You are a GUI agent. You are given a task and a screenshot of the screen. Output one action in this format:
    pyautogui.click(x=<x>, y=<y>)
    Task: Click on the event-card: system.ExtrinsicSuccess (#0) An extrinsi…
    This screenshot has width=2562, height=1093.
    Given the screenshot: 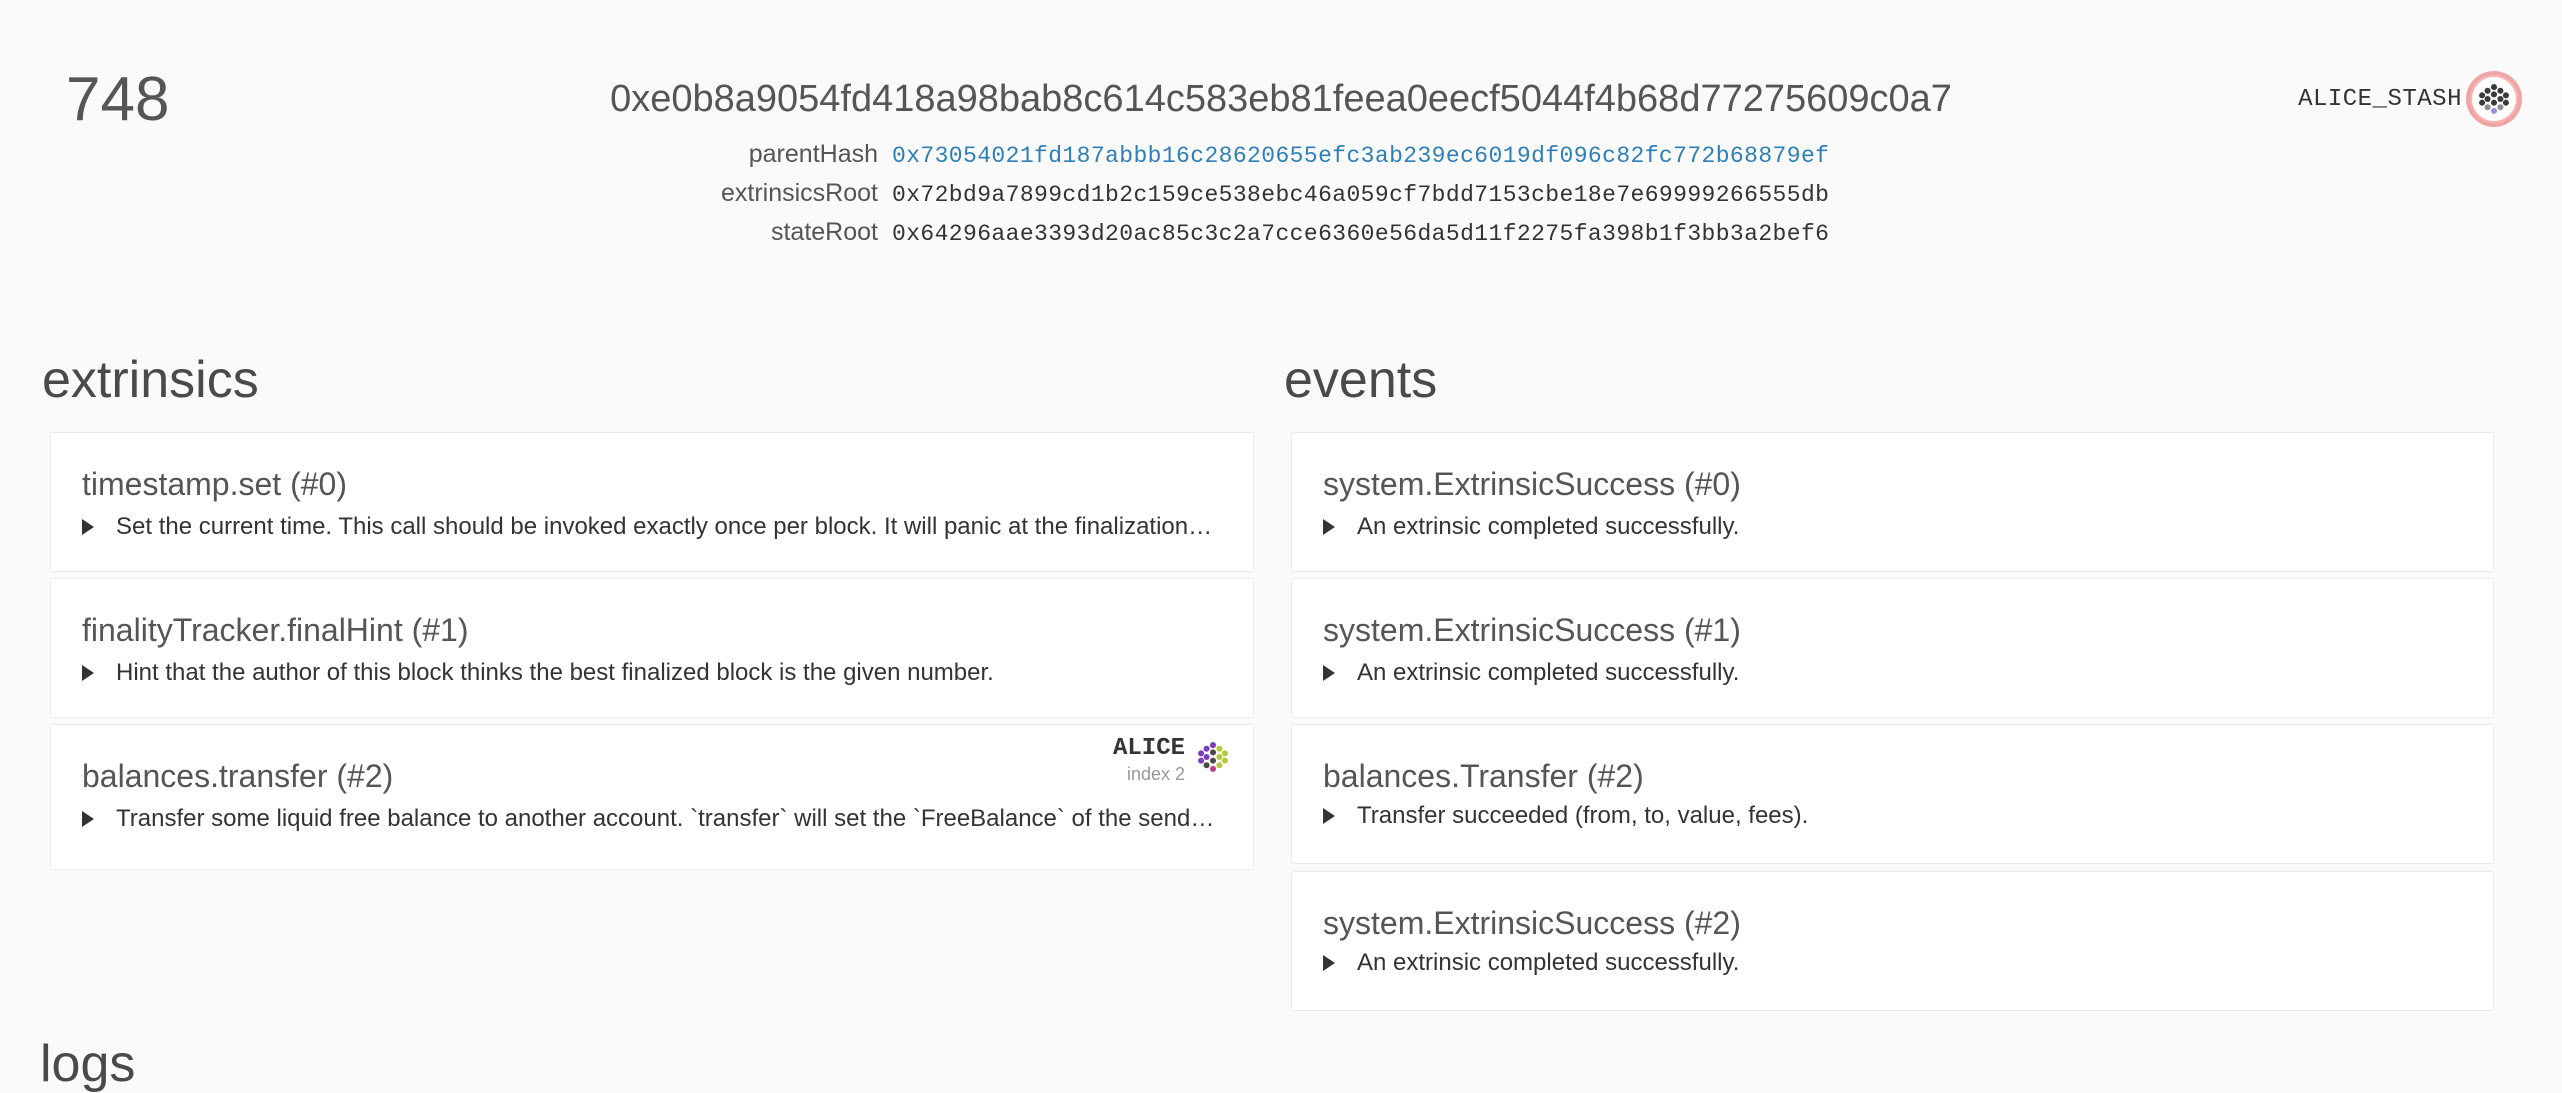 What is the action you would take?
    pyautogui.click(x=1892, y=502)
    